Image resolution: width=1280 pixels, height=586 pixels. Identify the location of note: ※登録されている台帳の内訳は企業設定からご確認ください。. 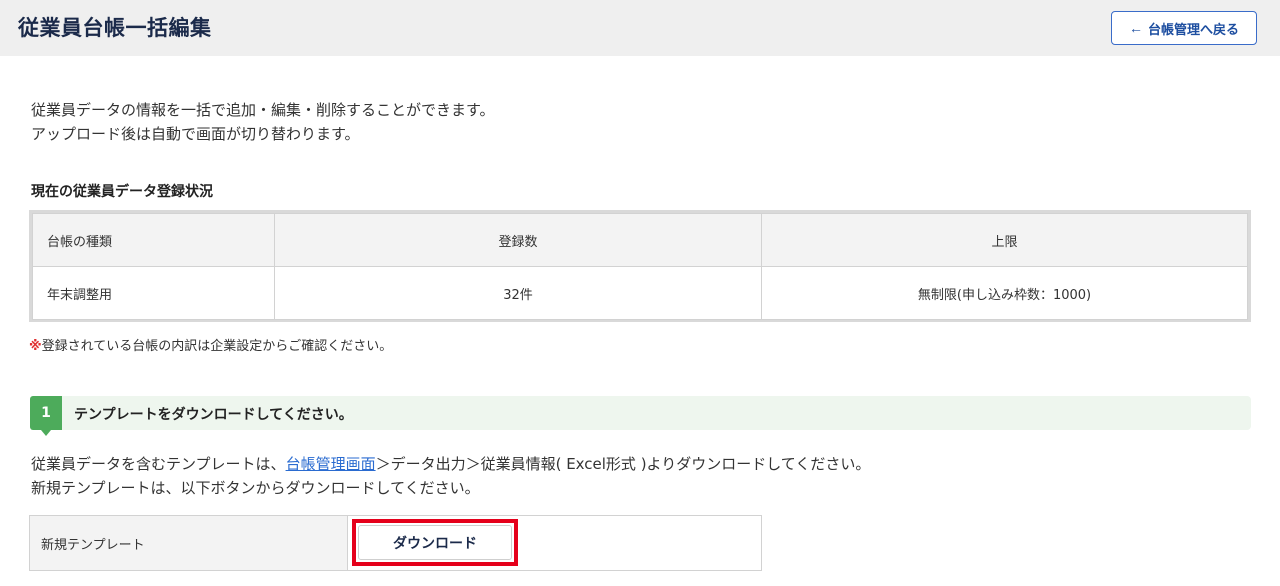
(210, 344).